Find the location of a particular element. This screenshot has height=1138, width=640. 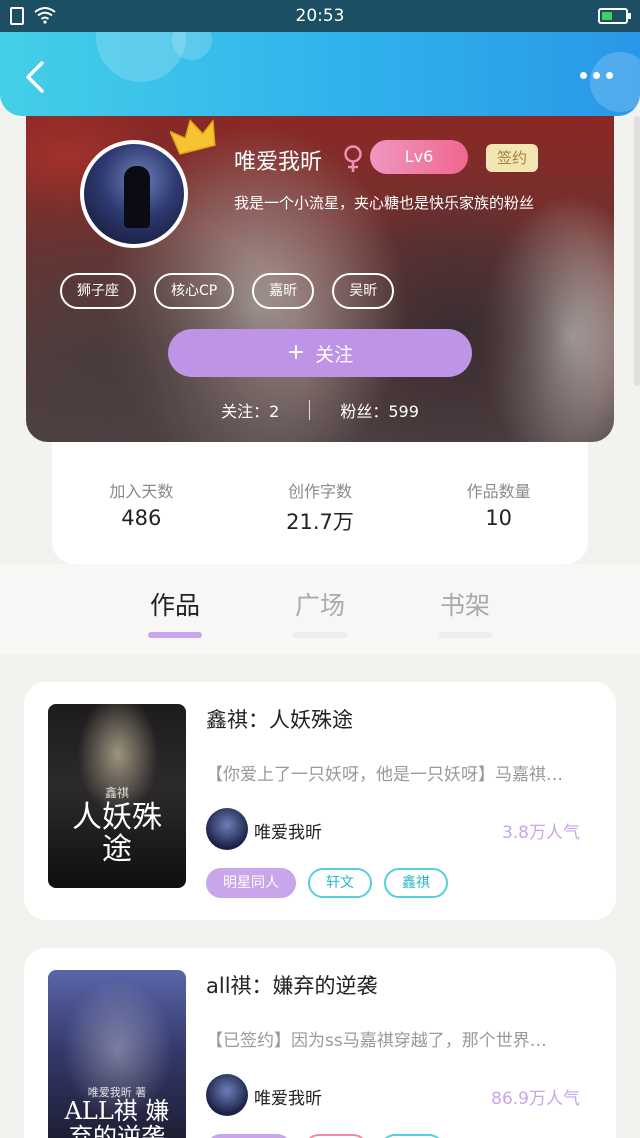

genre-tag: 轩文 is located at coordinates (340, 883).